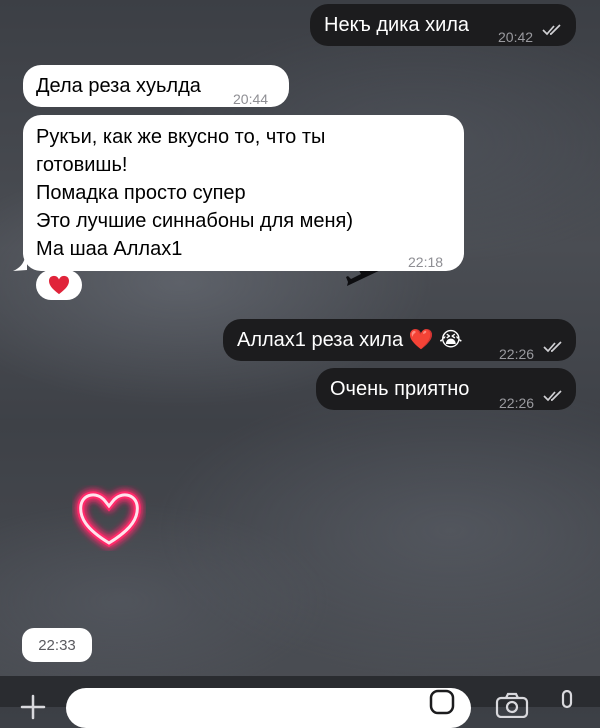  What do you see at coordinates (33, 707) in the screenshot?
I see `plus-icon` at bounding box center [33, 707].